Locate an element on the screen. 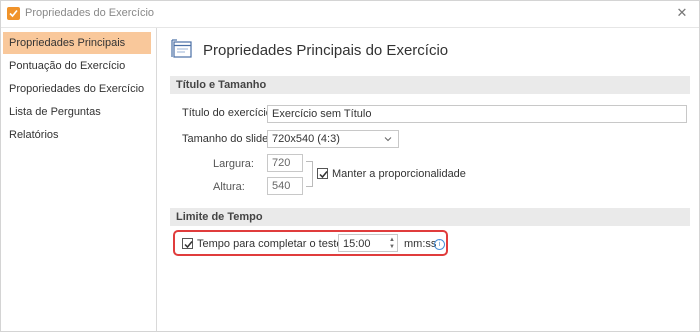 The width and height of the screenshot is (700, 332). section-title-size-header: Título e Tamanho is located at coordinates (430, 85).